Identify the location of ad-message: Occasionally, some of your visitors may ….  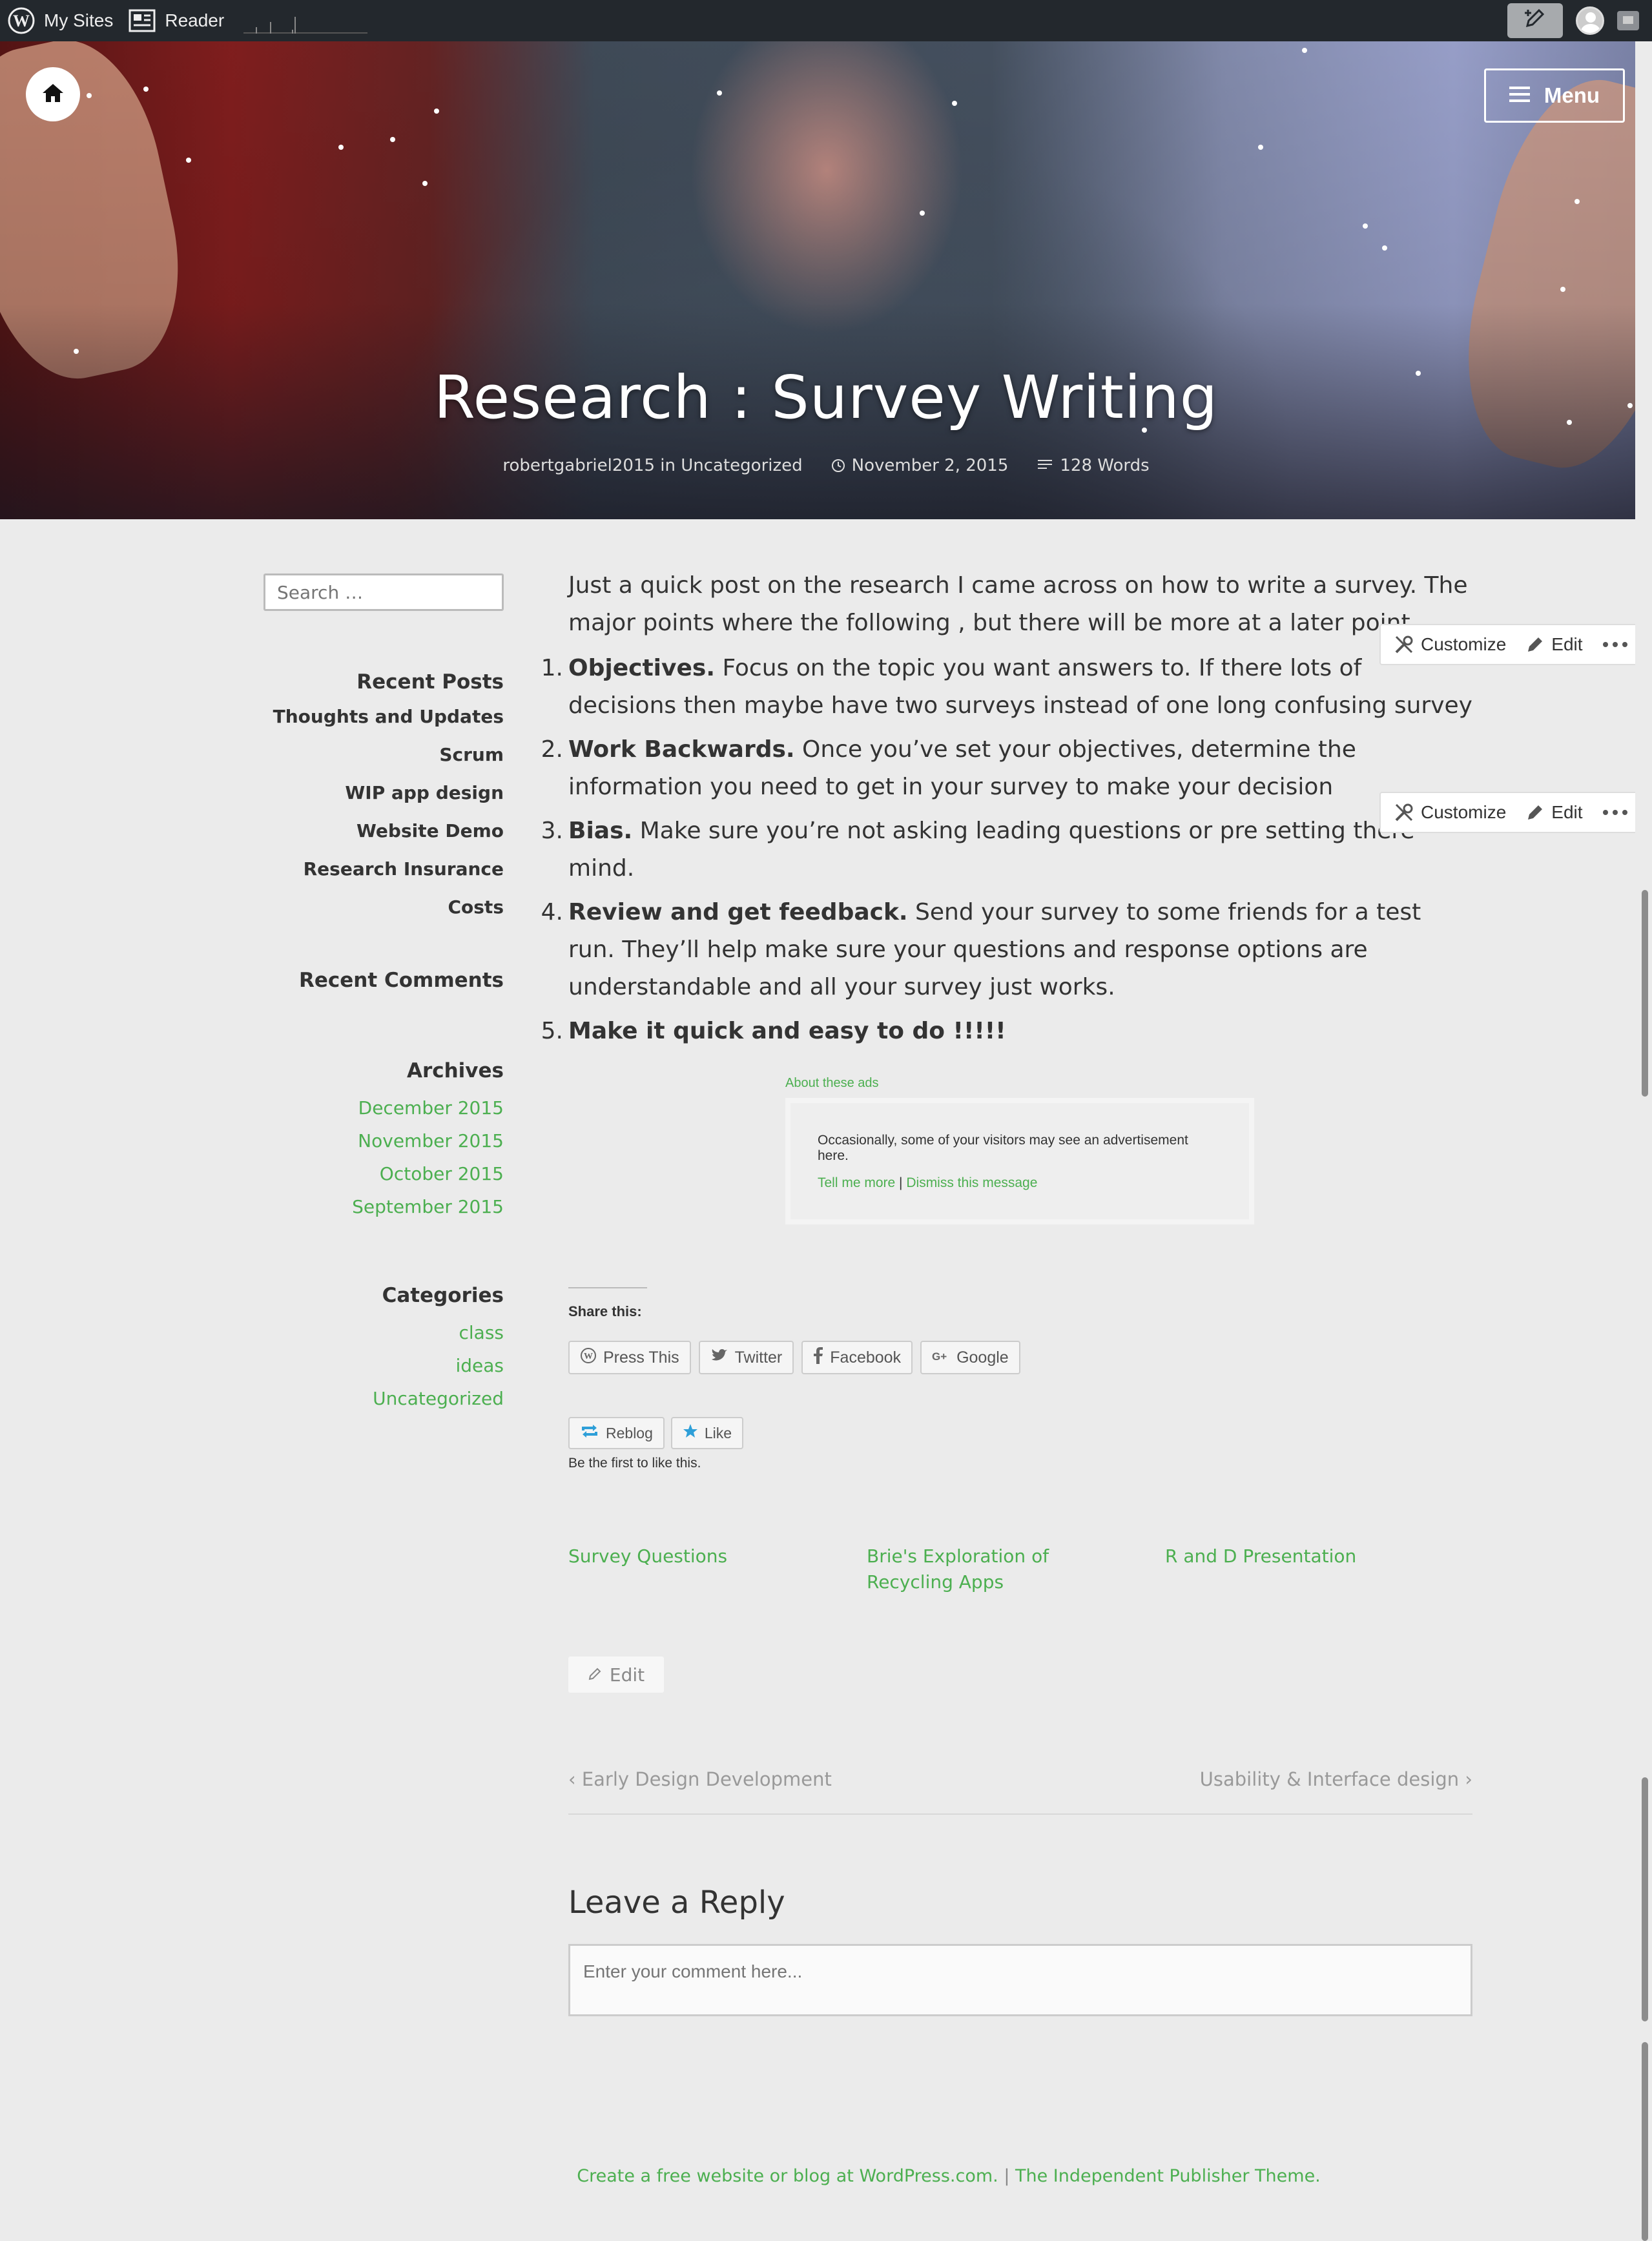
(1003, 1148).